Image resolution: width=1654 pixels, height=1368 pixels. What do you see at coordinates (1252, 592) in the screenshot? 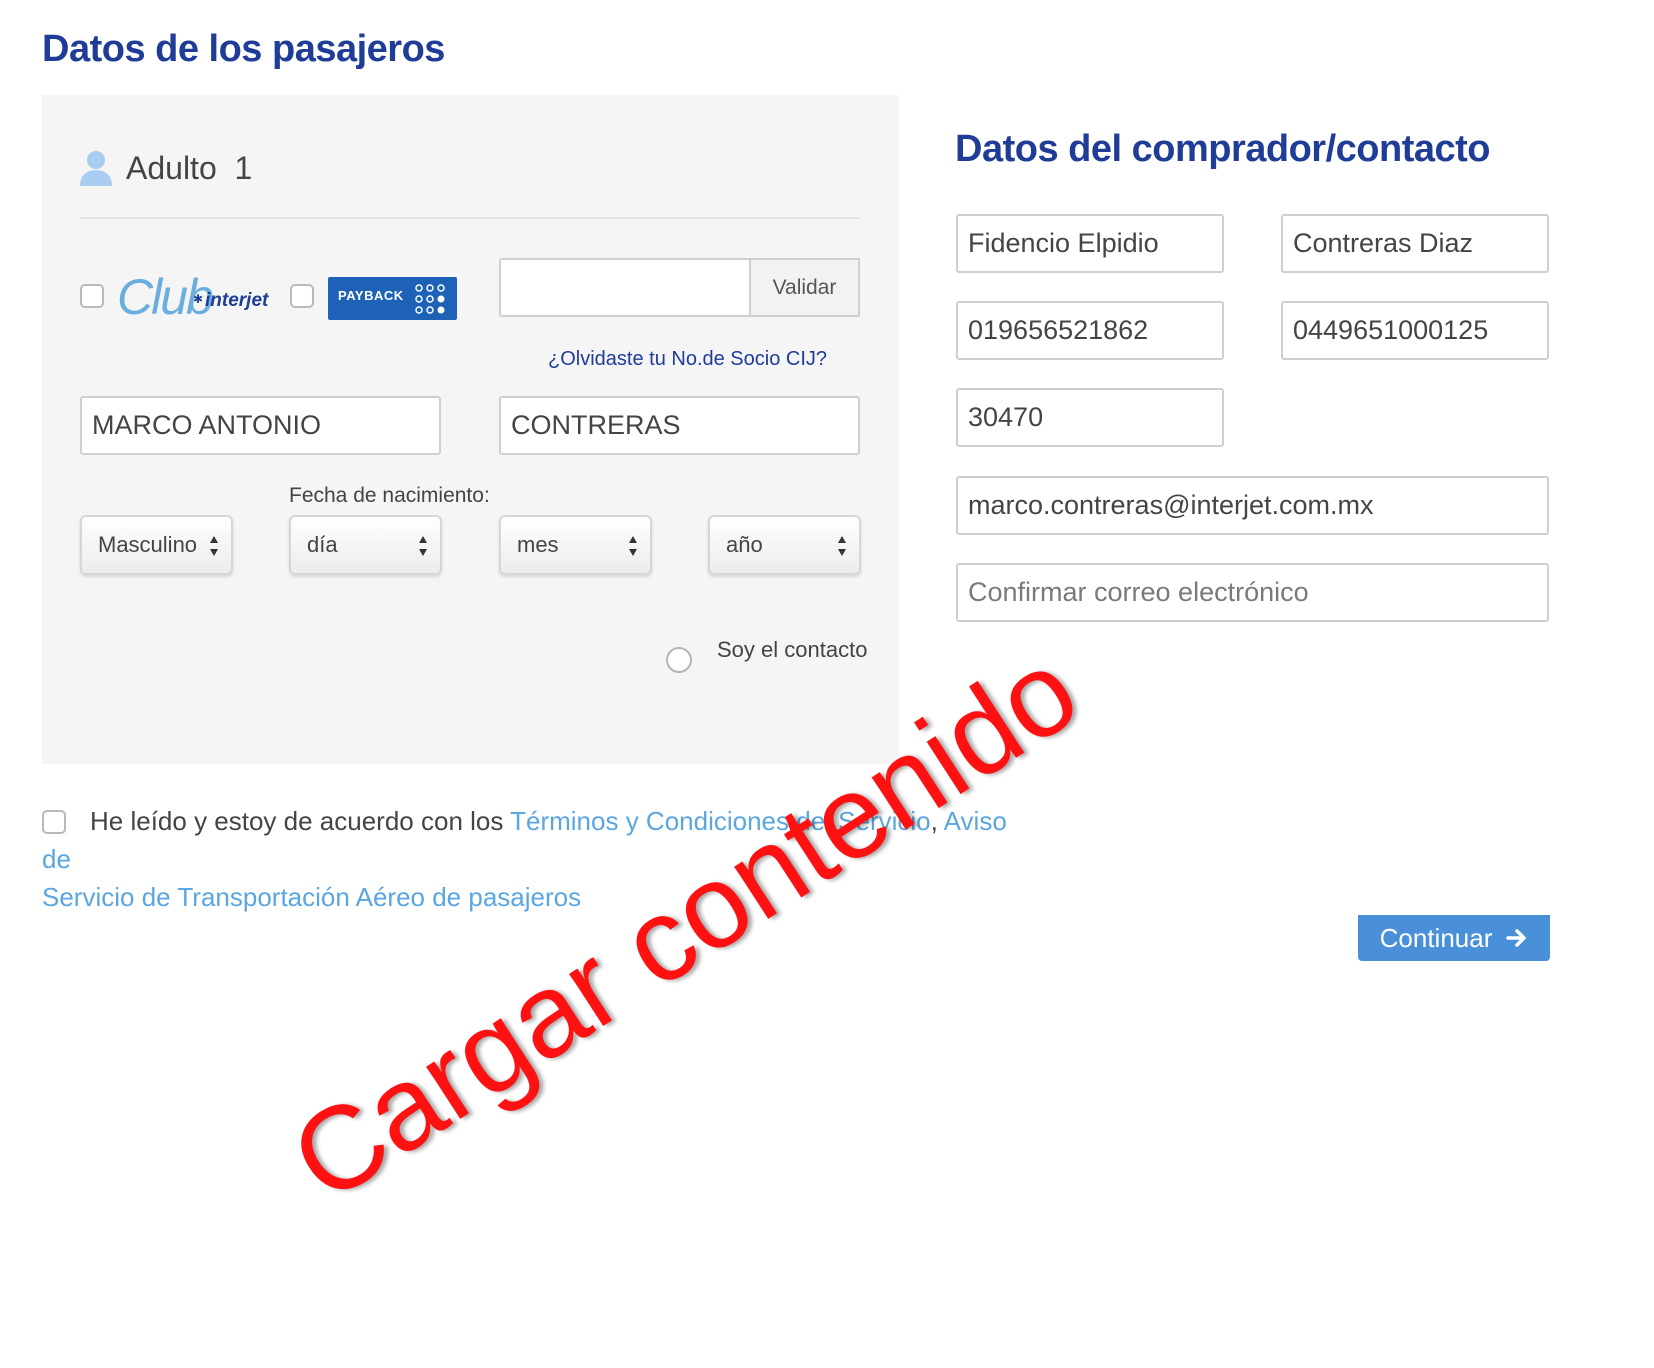
I see `confirm-email-input` at bounding box center [1252, 592].